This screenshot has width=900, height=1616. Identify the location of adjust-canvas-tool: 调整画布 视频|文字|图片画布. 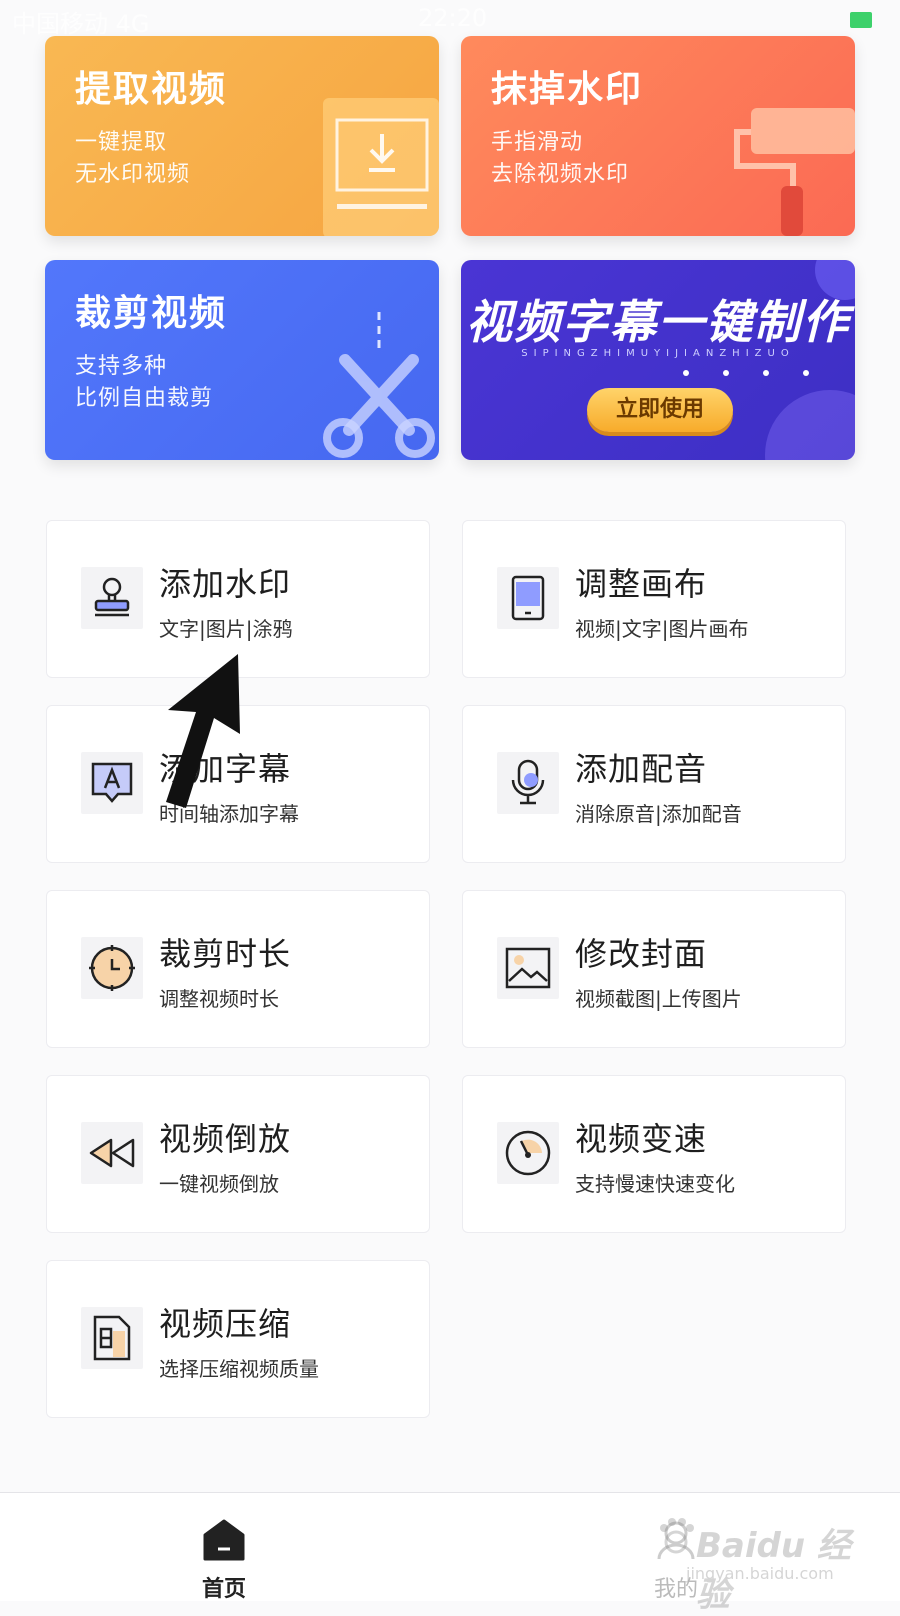
(654, 599).